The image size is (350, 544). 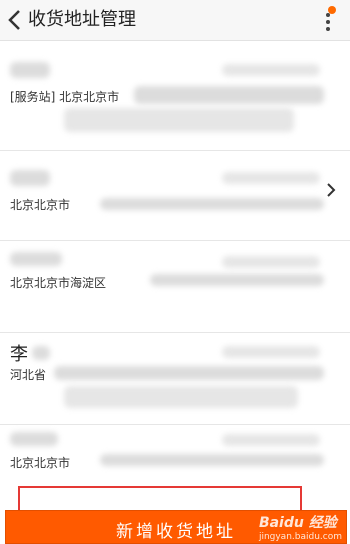 What do you see at coordinates (175, 20) in the screenshot?
I see `top-bar: 收货地址管理` at bounding box center [175, 20].